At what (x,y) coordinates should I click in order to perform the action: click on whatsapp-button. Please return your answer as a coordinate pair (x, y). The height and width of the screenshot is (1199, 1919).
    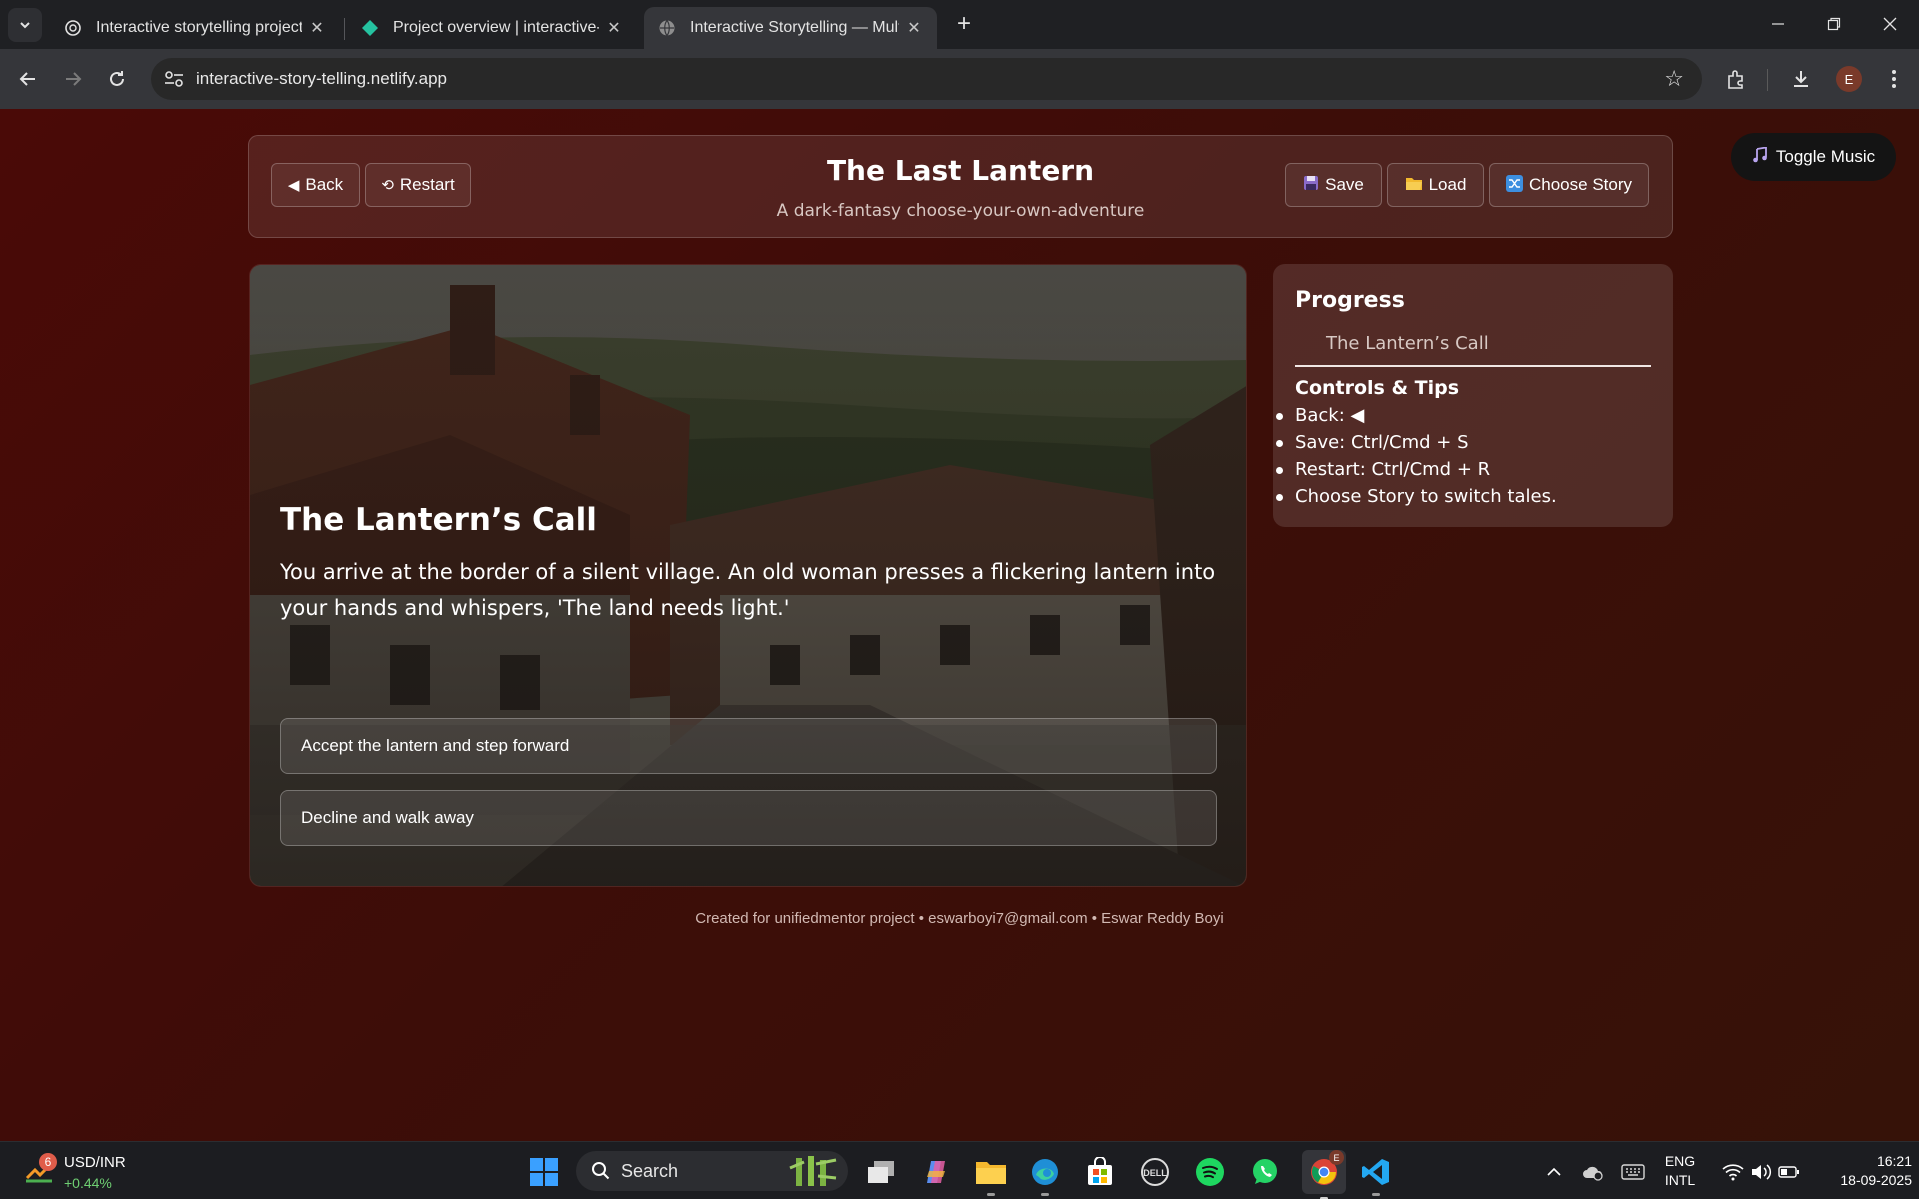
    Looking at the image, I should click on (1265, 1172).